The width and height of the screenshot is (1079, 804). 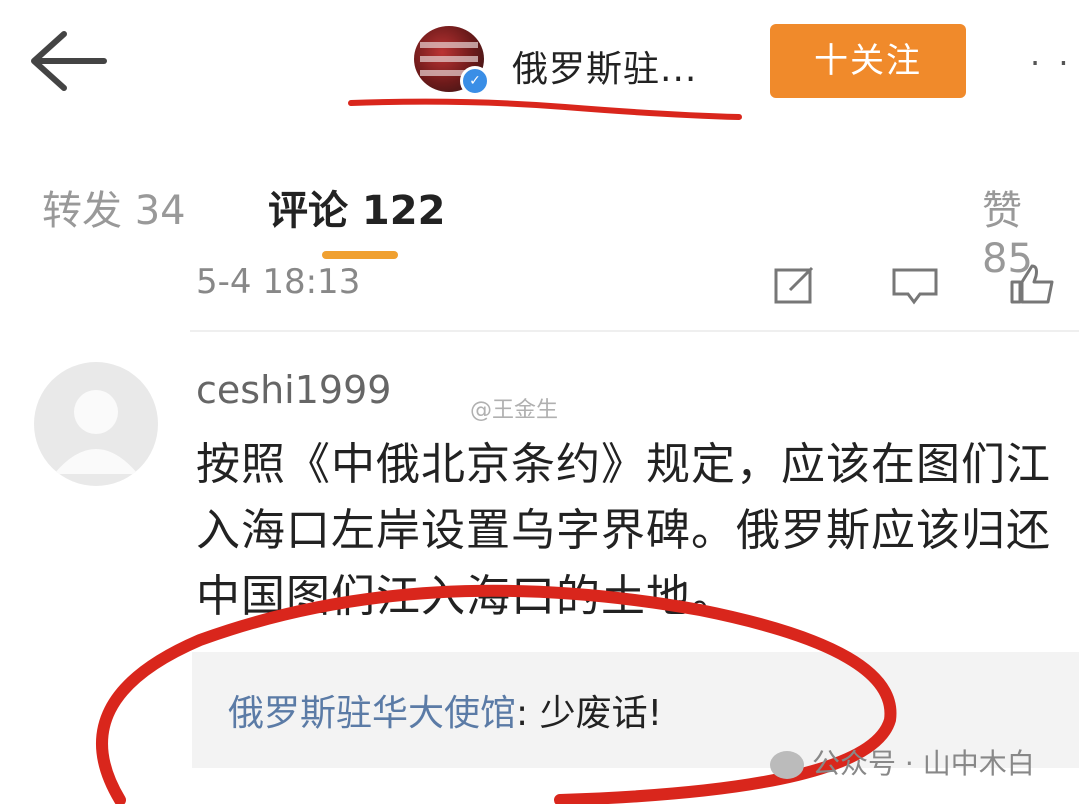 I want to click on bottom-watermark: 公众号 · 山中木白, so click(x=902, y=762).